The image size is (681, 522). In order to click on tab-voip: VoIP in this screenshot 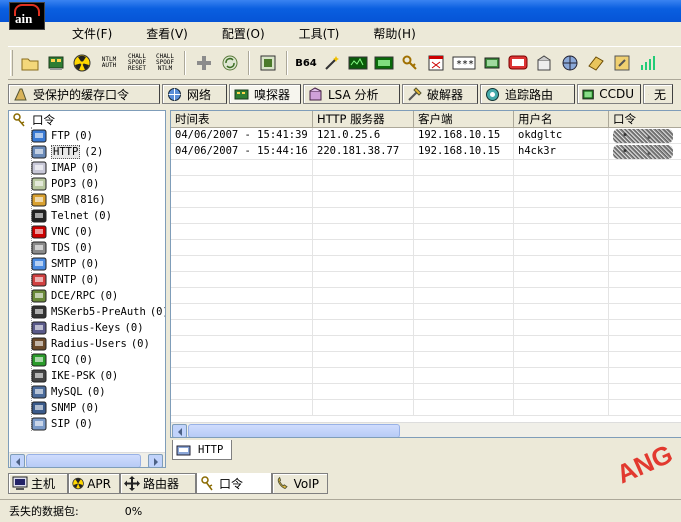, I will do `click(300, 483)`.